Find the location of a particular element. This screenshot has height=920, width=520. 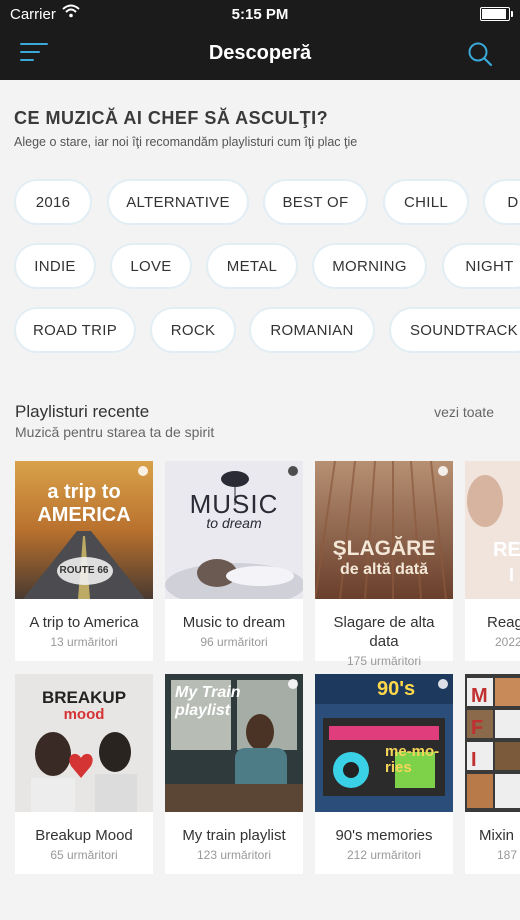

tag-row: ROAD TRIP ROCK ROMANIAN SOUNDTRACK is located at coordinates (260, 332).